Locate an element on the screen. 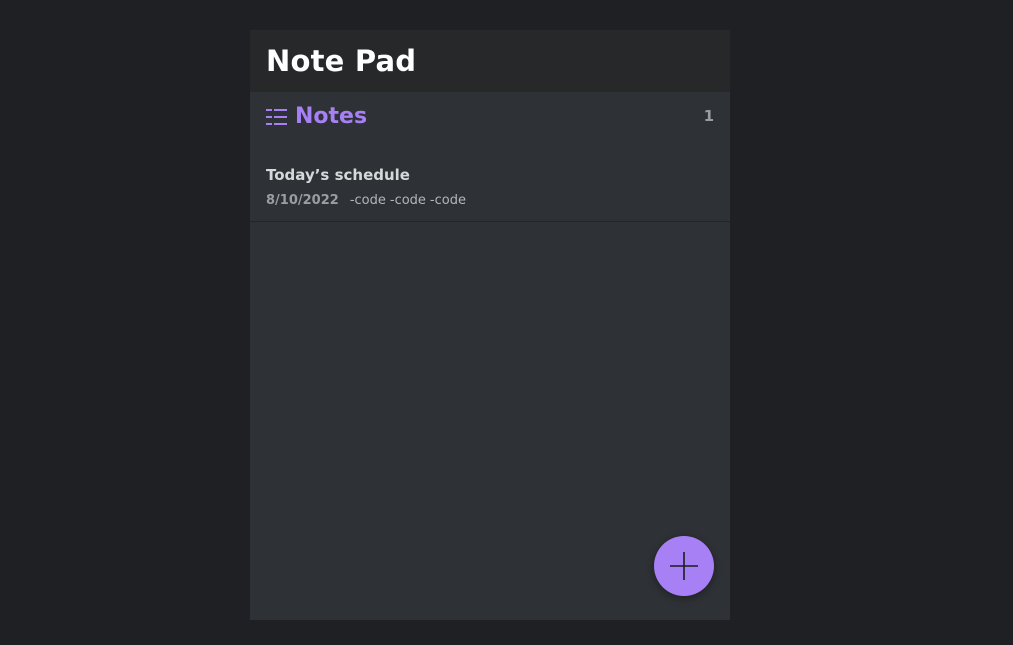  list-icon is located at coordinates (276, 116).